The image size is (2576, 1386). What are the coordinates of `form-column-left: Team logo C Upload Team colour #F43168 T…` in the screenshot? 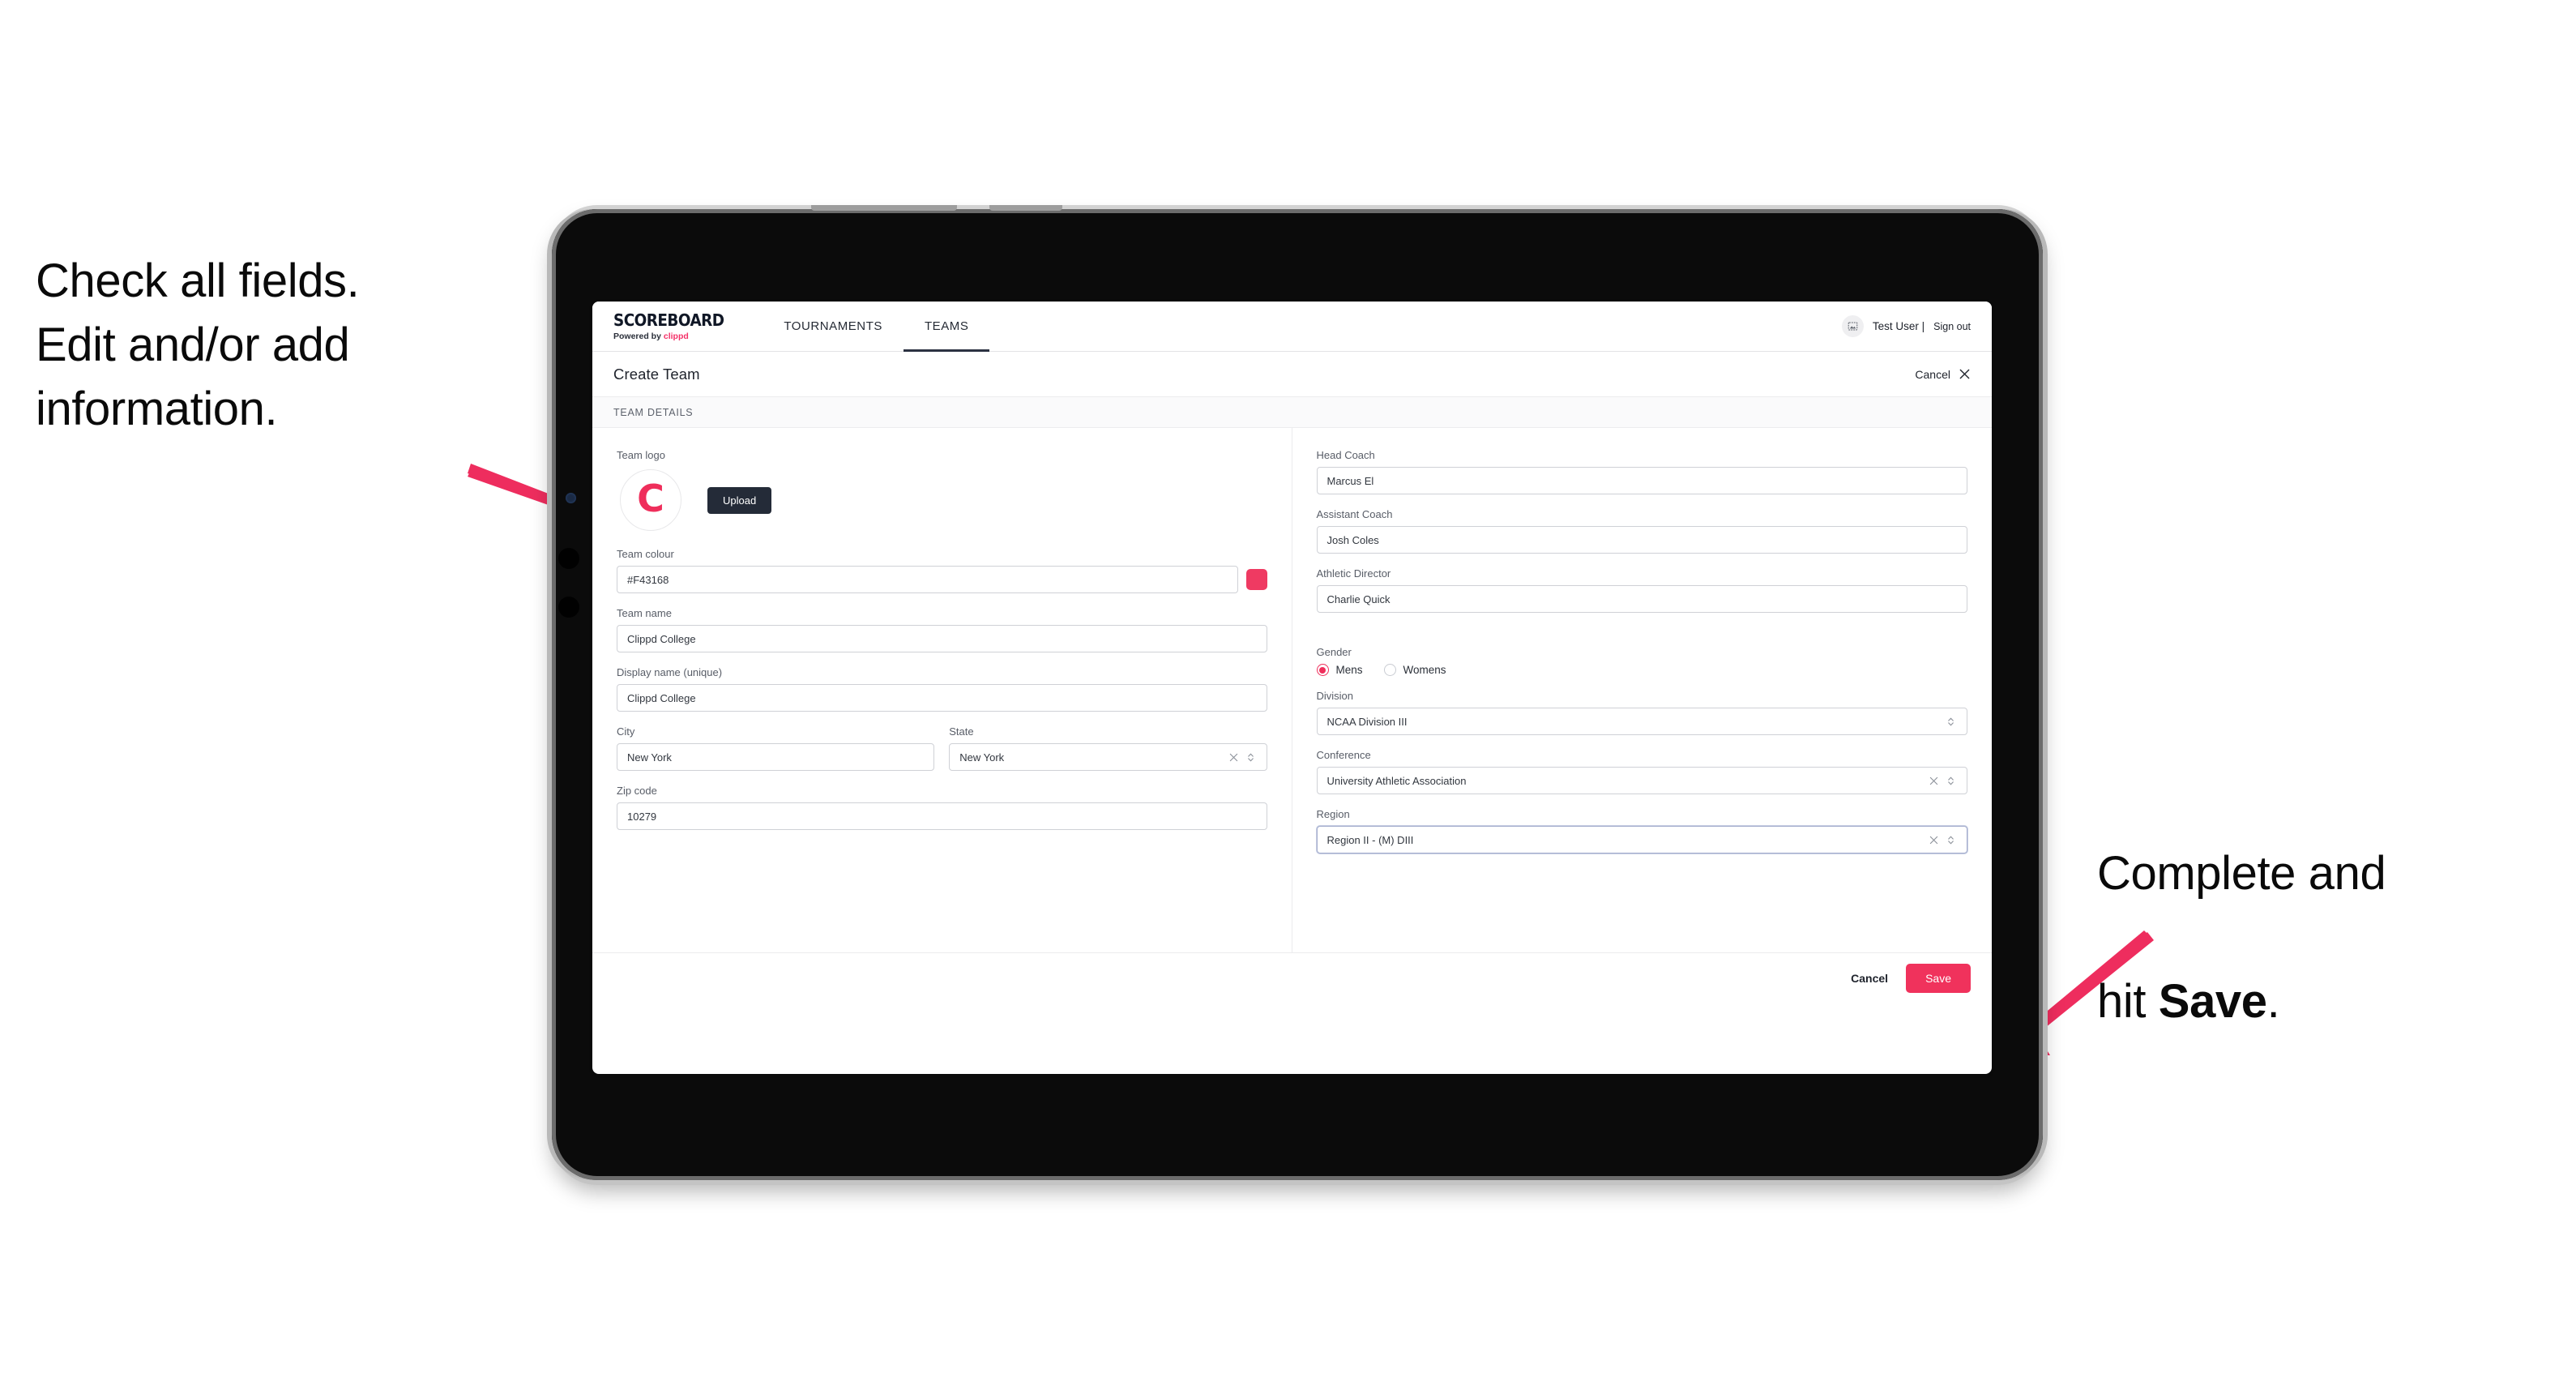 It's located at (942, 690).